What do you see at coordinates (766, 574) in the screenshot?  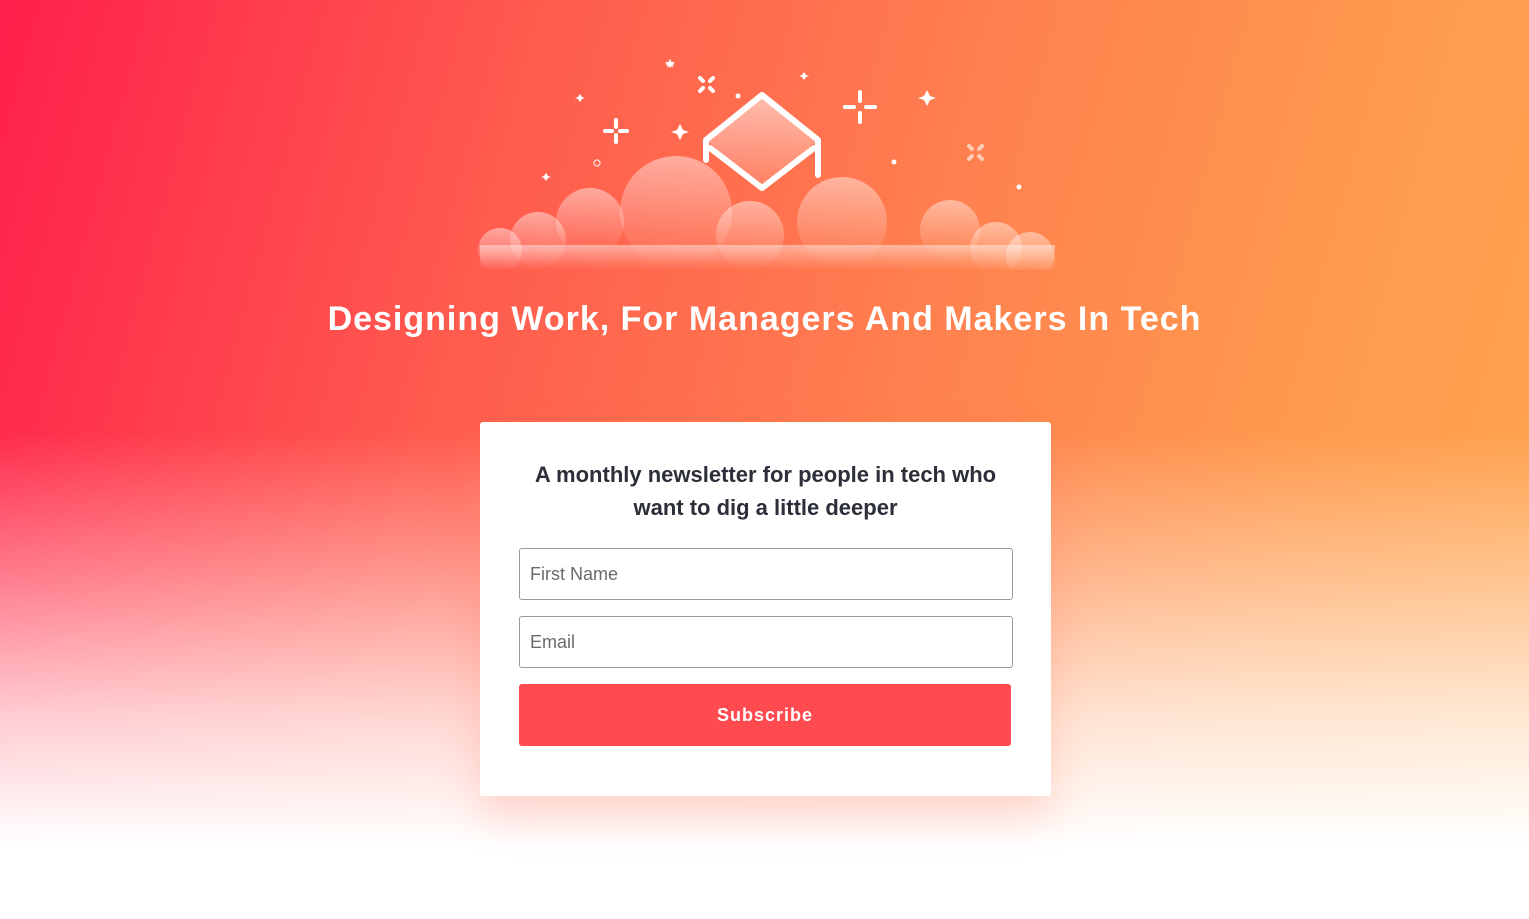 I see `first-name-field` at bounding box center [766, 574].